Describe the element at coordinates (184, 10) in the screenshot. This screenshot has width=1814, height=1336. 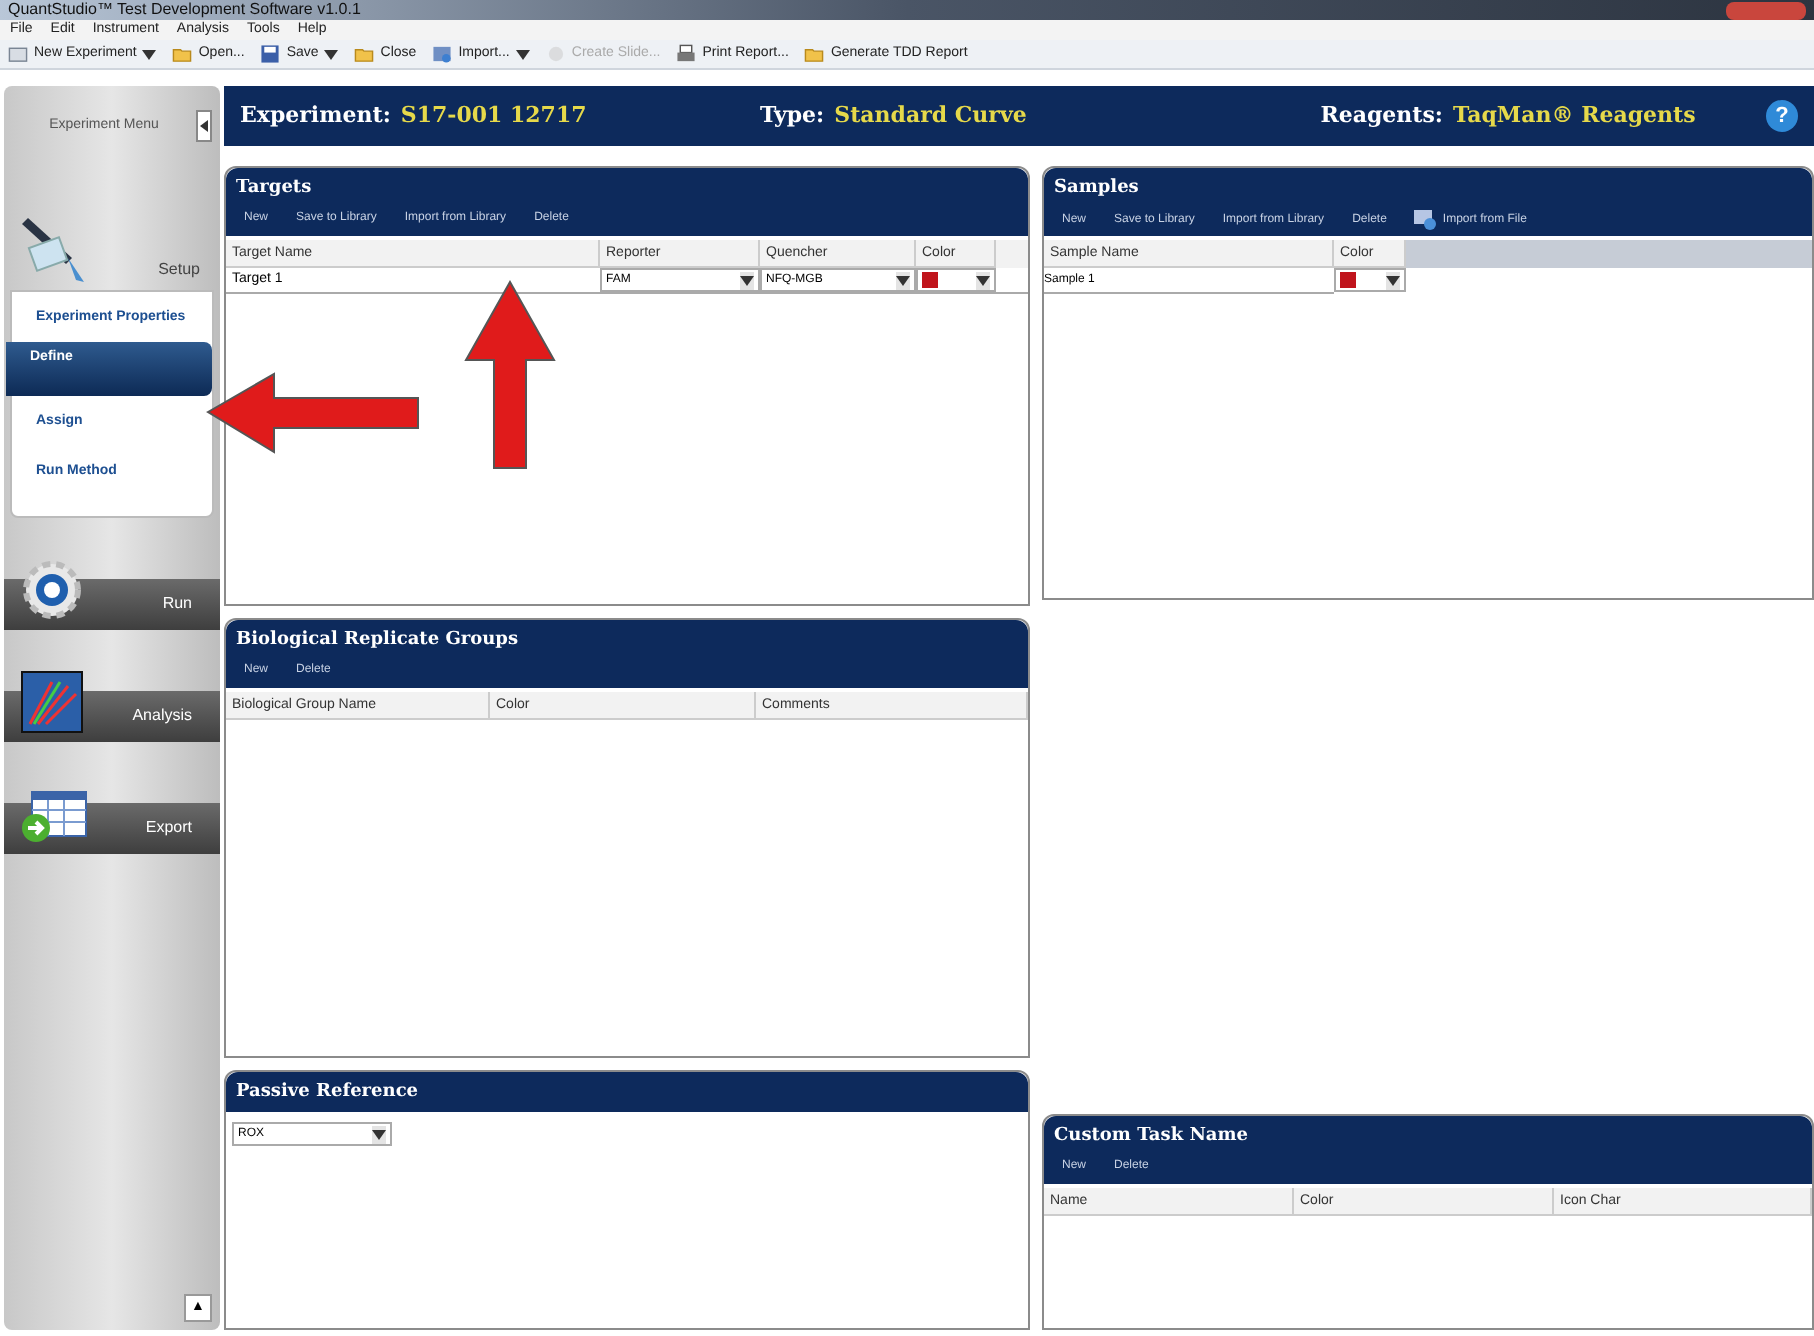
I see `window-title: QuantStudio™ Test Development Software v1.0.1` at that location.